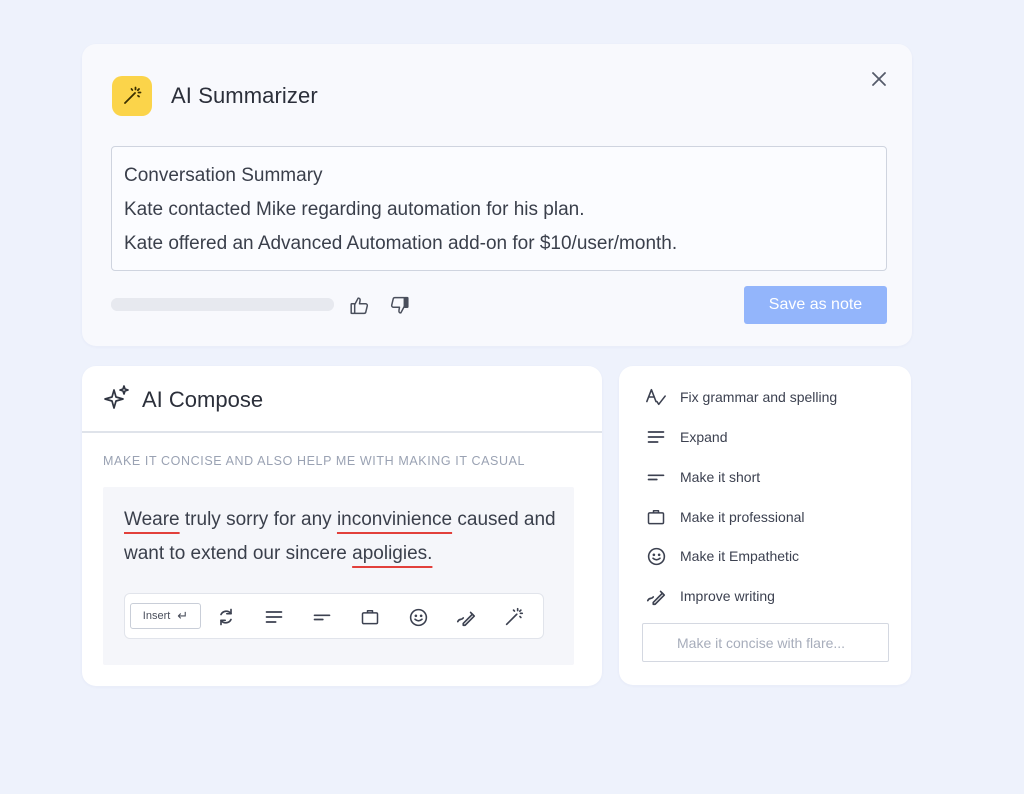 Image resolution: width=1024 pixels, height=794 pixels. I want to click on misspelled-word: Weare, so click(152, 519).